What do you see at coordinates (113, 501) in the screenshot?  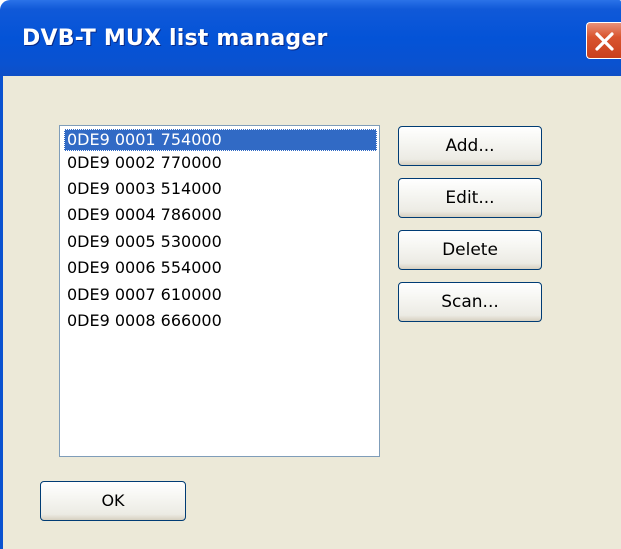 I see `ok-button: OK` at bounding box center [113, 501].